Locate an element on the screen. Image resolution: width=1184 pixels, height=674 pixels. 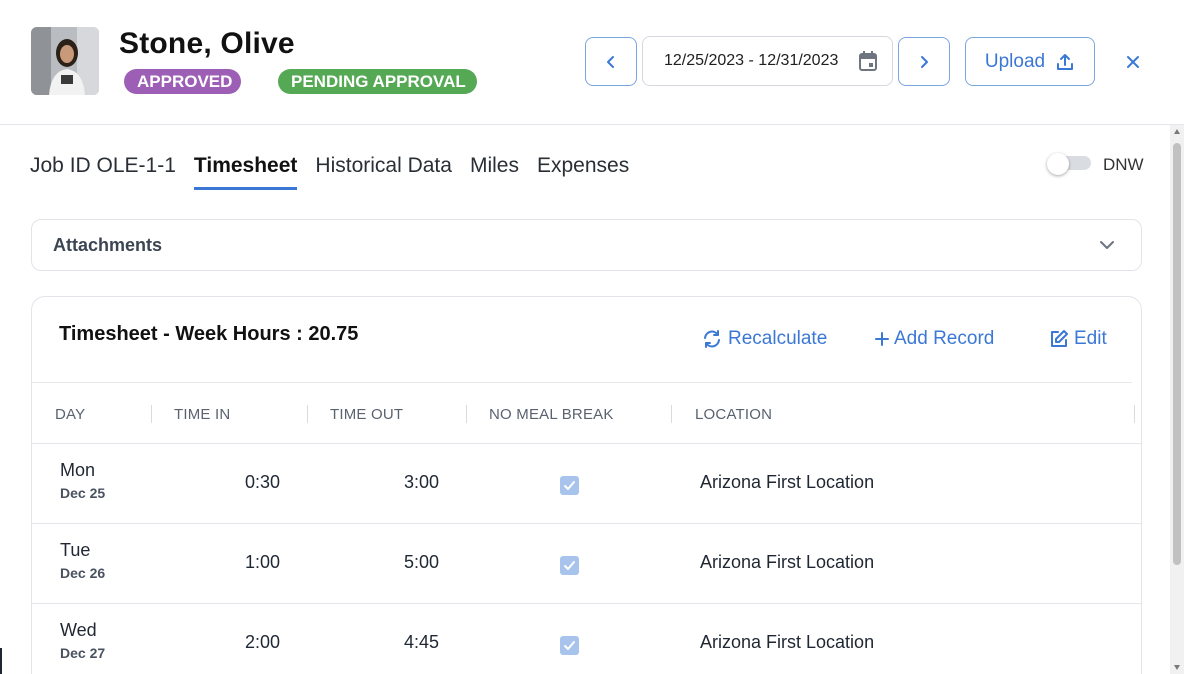
row-day: Tue is located at coordinates (75, 550).